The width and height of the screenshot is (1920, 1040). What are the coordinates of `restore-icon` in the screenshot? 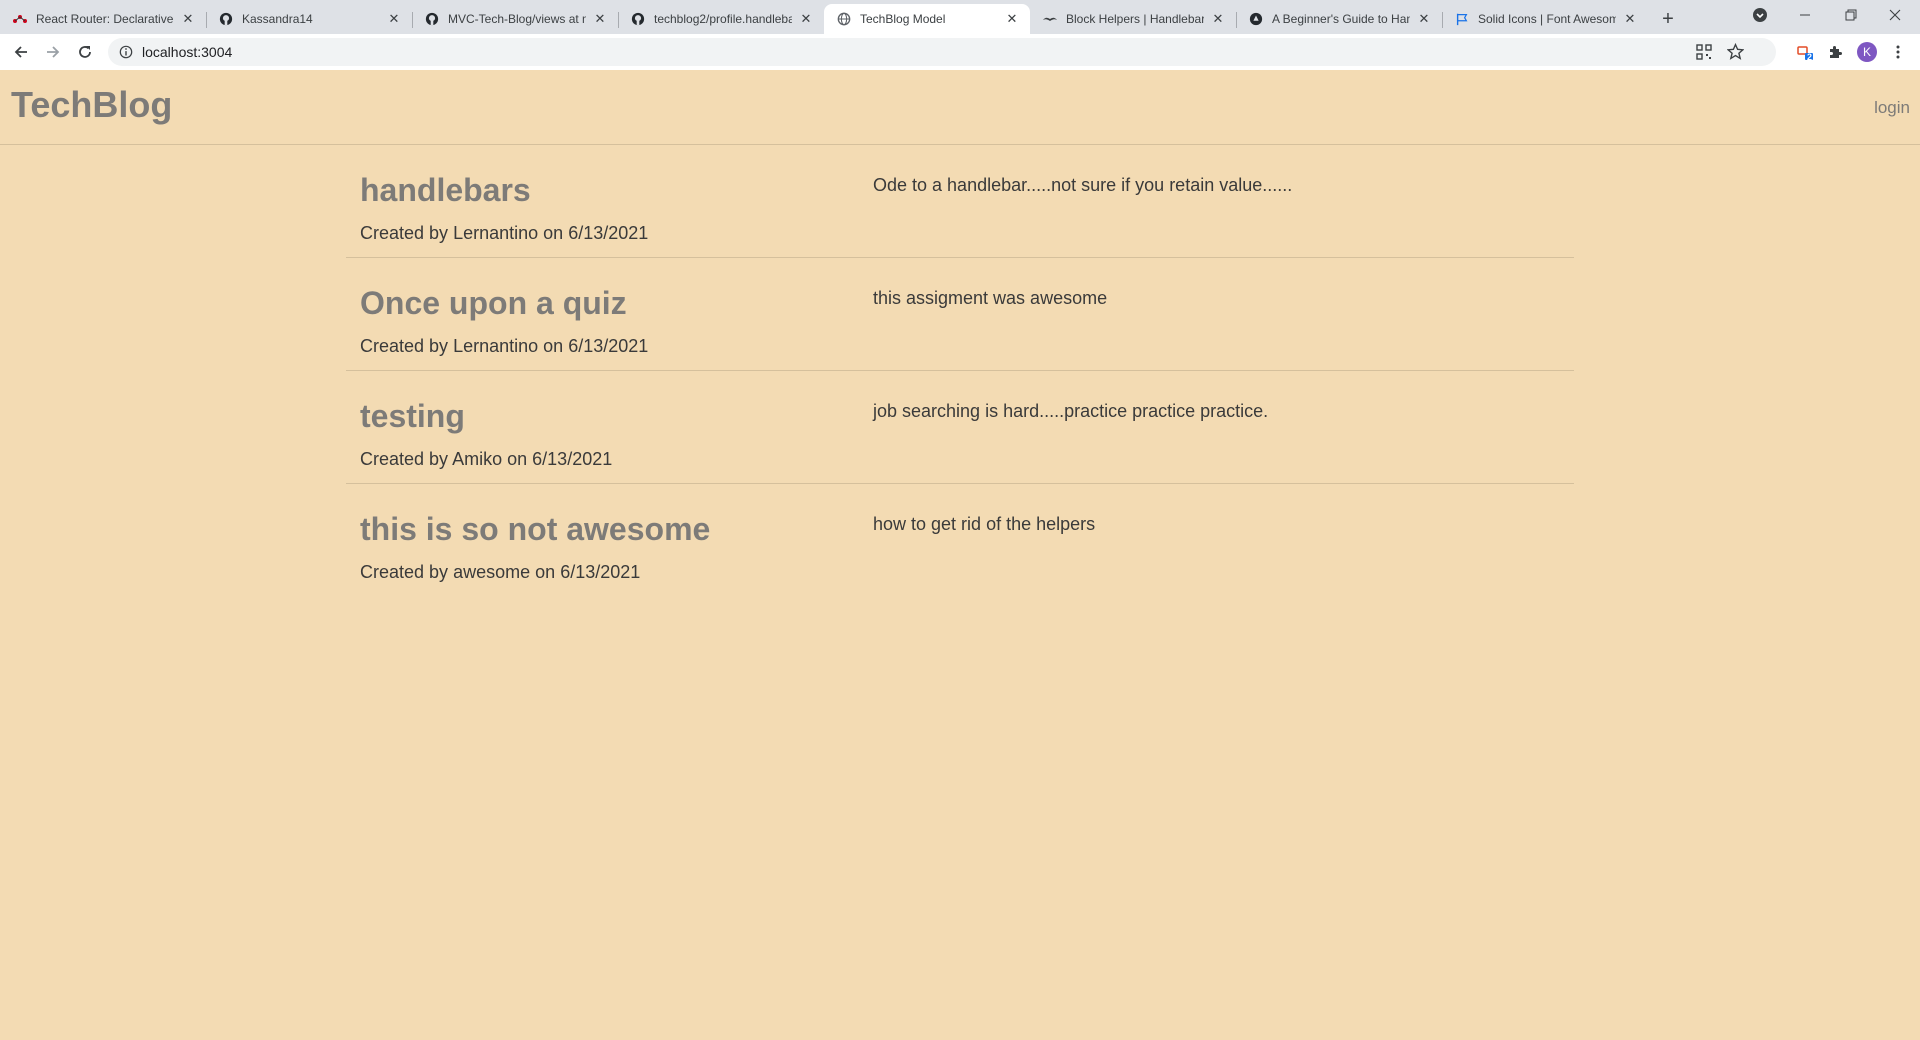 It's located at (1851, 15).